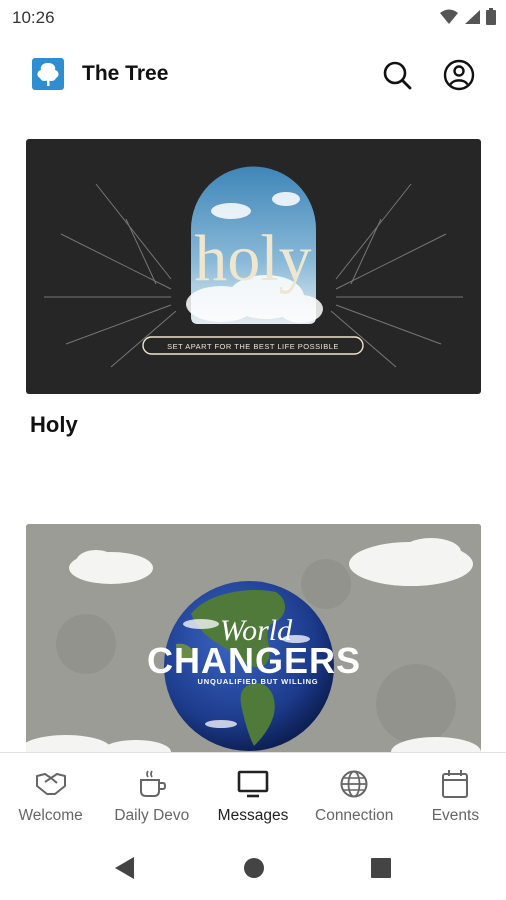 This screenshot has width=506, height=900. Describe the element at coordinates (354, 815) in the screenshot. I see `nav-label: Connection` at that location.